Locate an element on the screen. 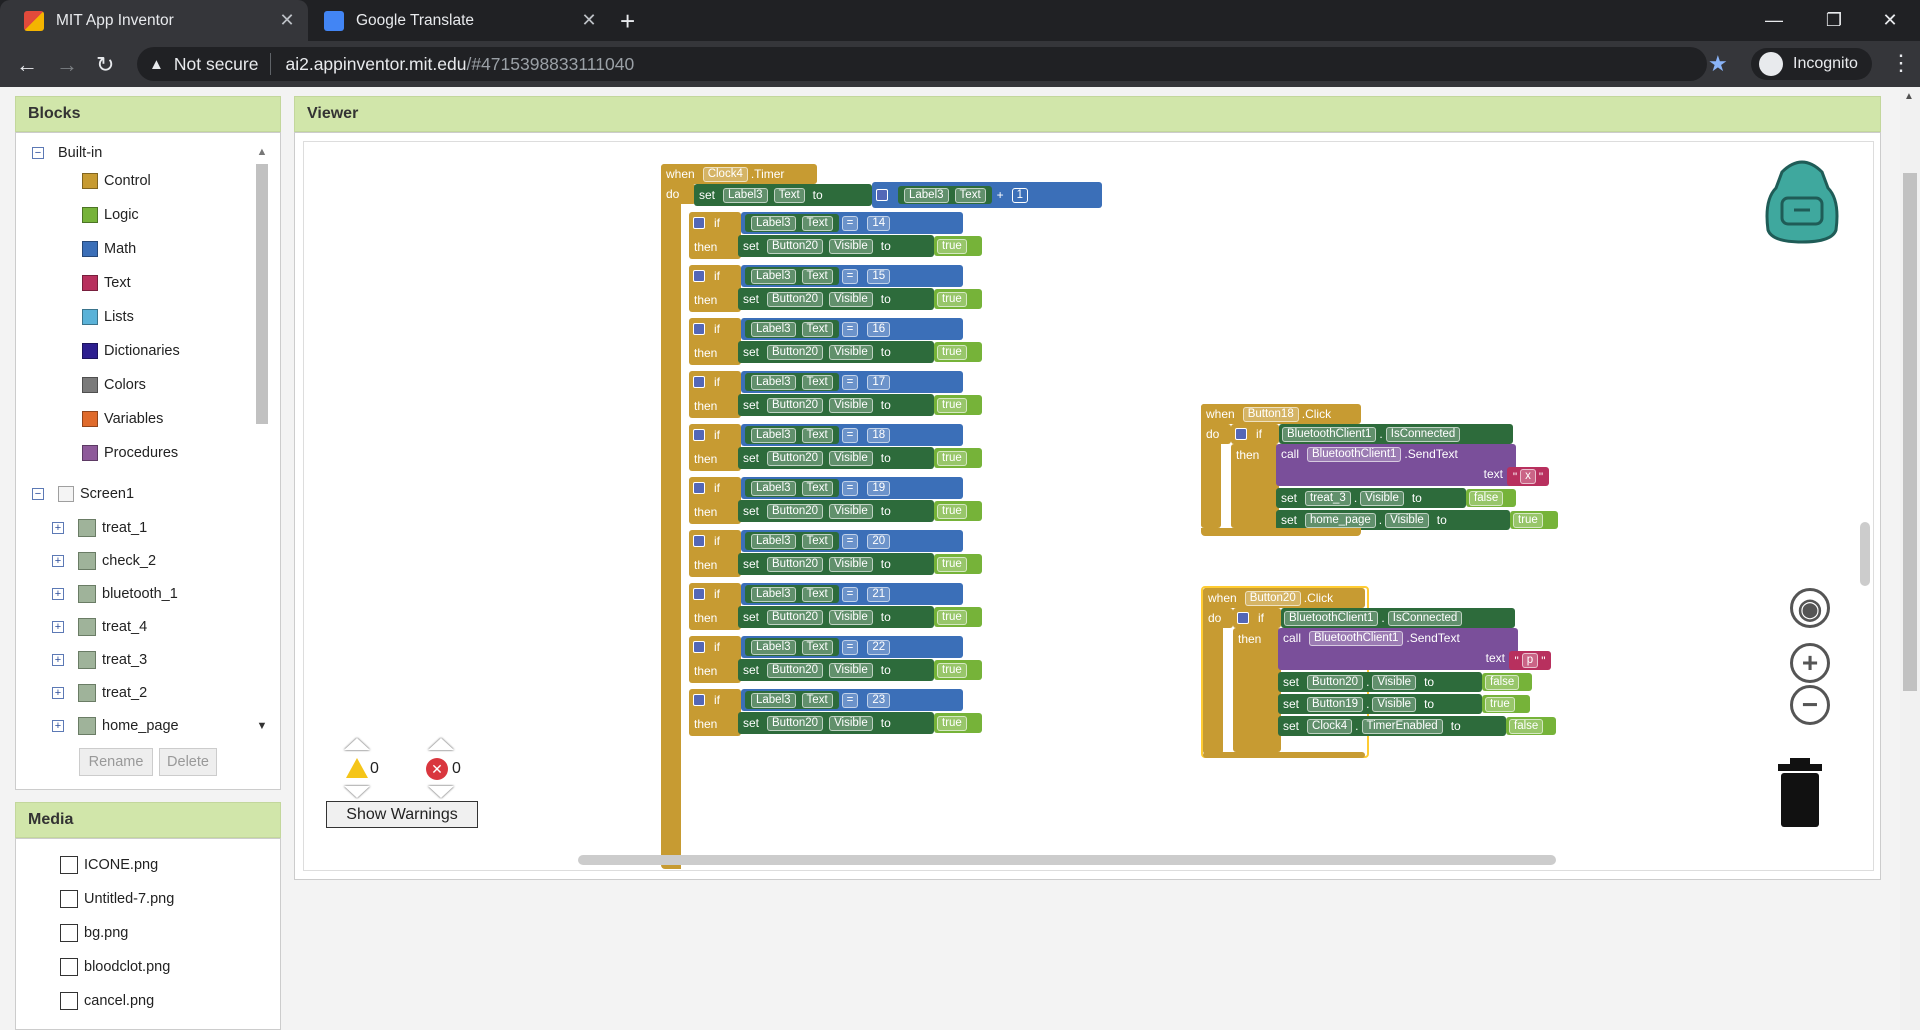  text-literal-value: p is located at coordinates (1530, 660).